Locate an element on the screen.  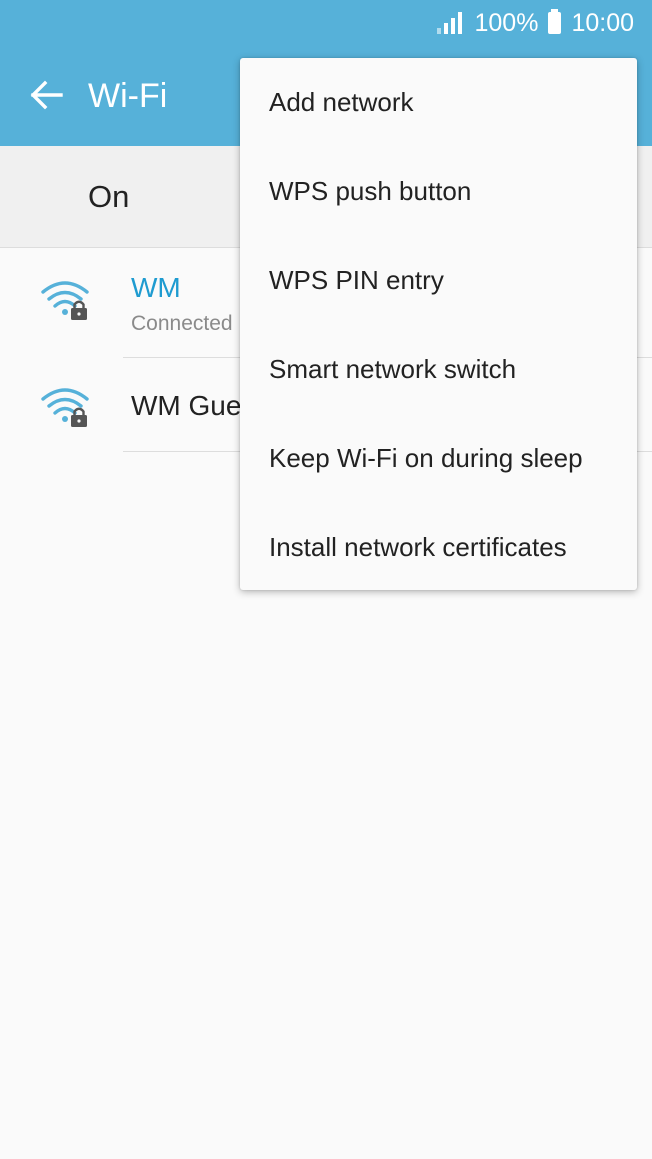
page-title: Wi-Fi is located at coordinates (128, 96).